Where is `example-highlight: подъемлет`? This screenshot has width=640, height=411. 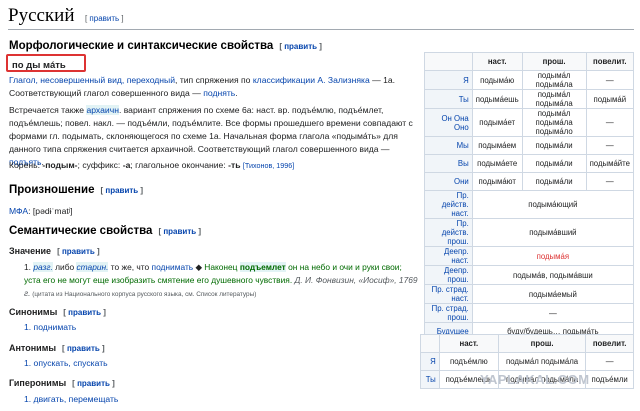
example-highlight: подъемлет is located at coordinates (262, 267).